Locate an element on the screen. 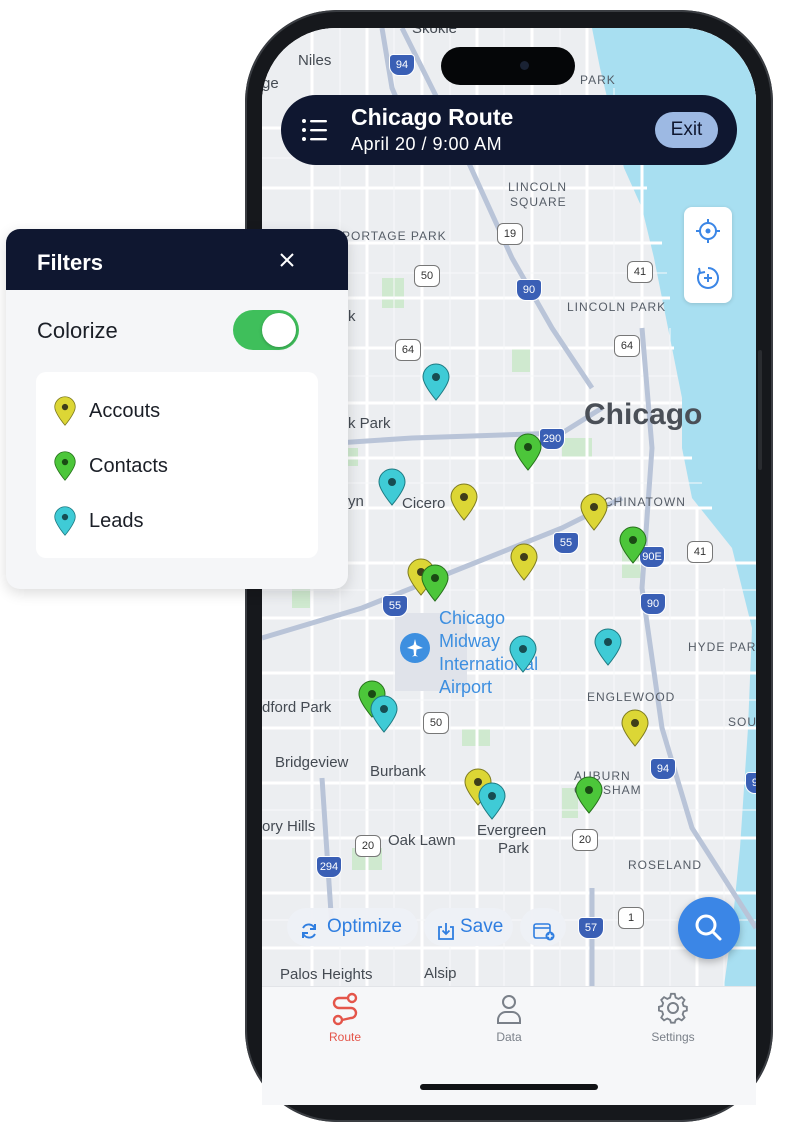 The image size is (785, 1130). phone-side-button is located at coordinates (760, 410).